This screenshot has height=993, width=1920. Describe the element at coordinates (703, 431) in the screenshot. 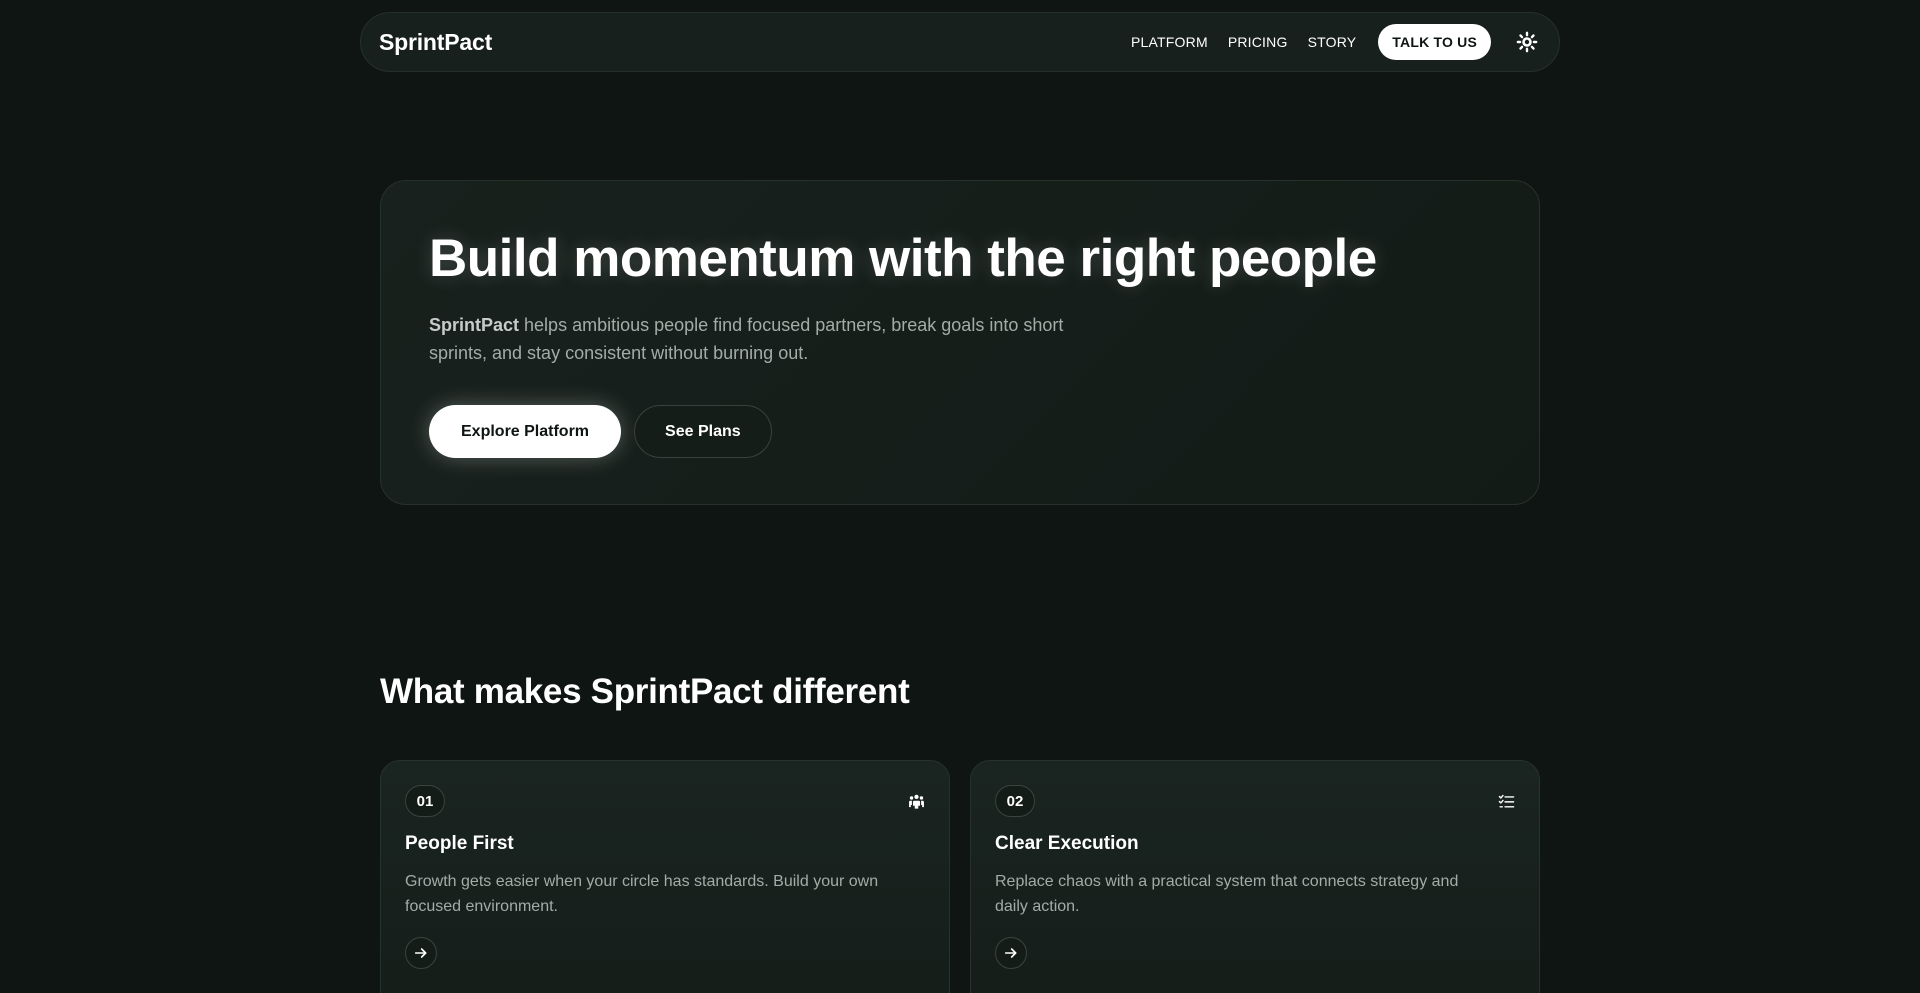

I see `see-plans-button: See Plans` at that location.